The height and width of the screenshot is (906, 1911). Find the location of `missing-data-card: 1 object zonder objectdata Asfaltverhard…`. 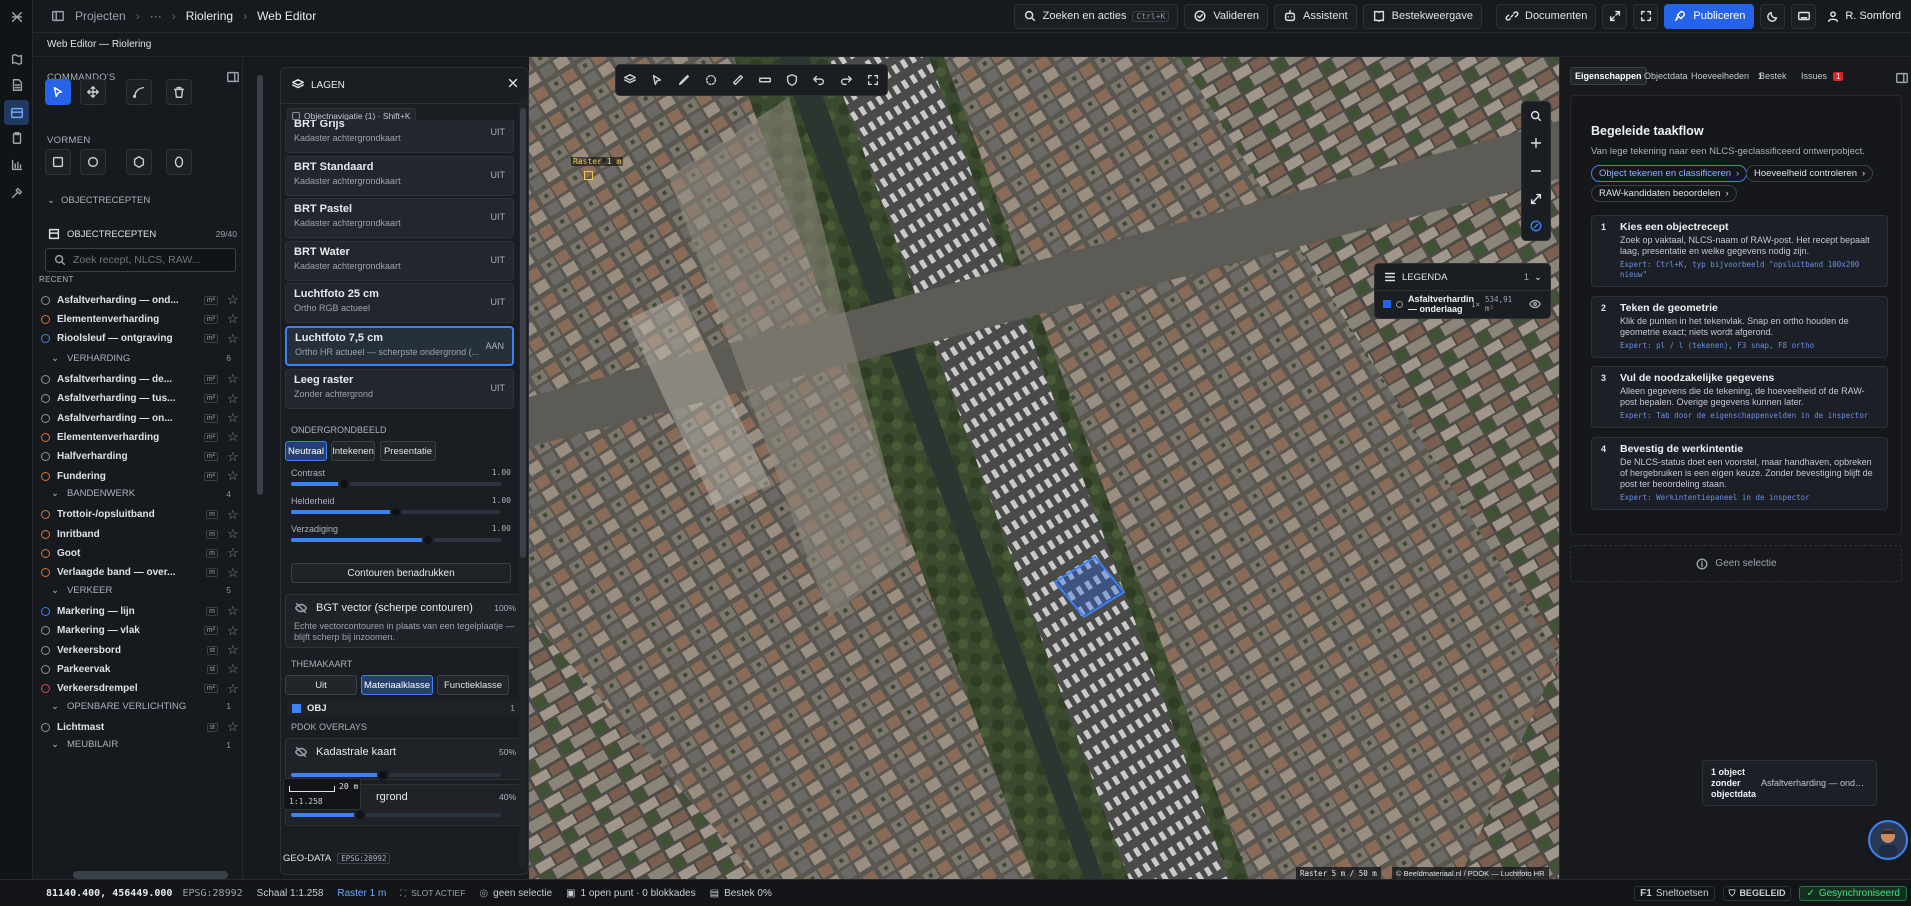

missing-data-card: 1 object zonder objectdata Asfaltverhard… is located at coordinates (1789, 783).